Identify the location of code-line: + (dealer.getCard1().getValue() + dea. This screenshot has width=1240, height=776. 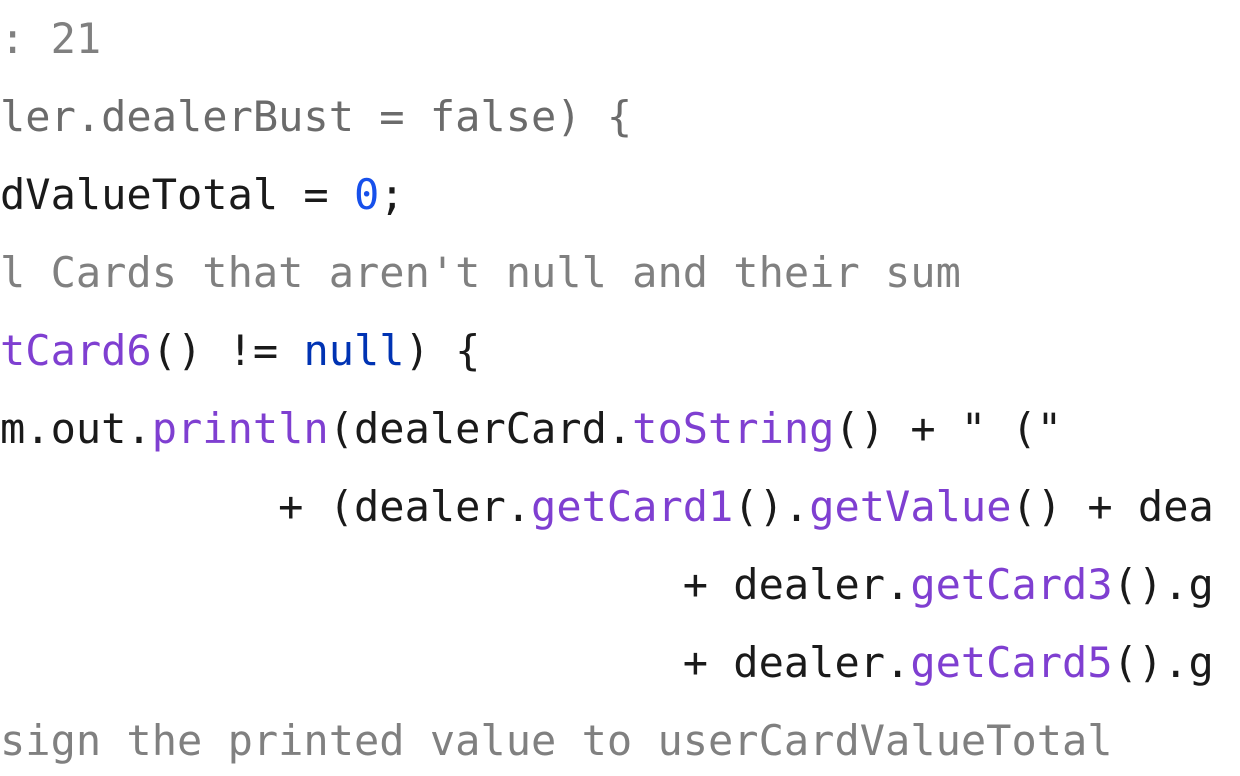
(607, 507).